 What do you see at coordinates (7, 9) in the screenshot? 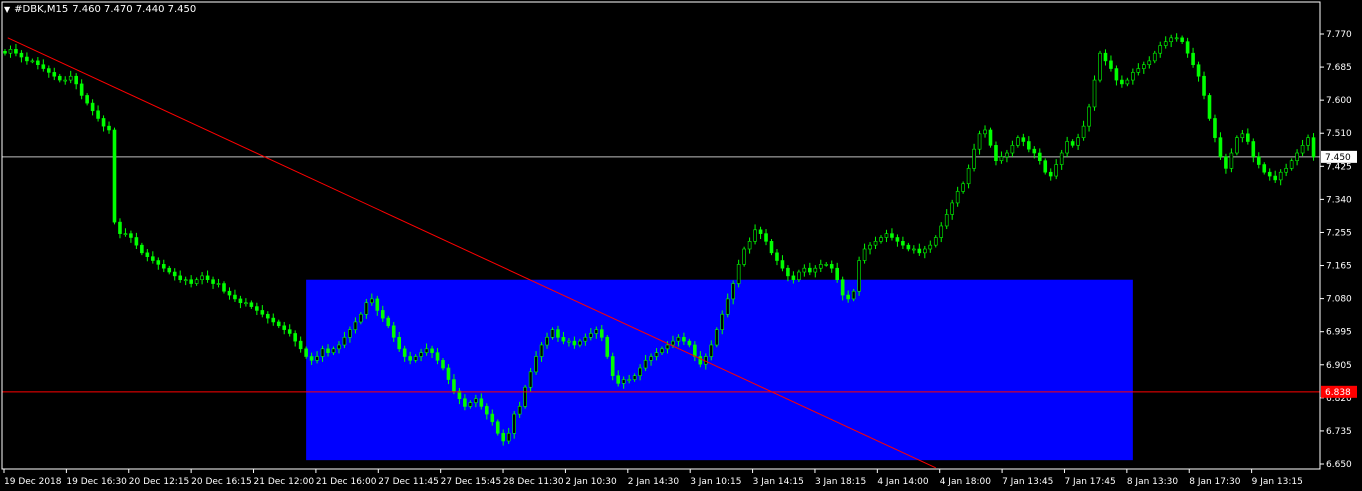
I see `triangle-down-icon: ▼` at bounding box center [7, 9].